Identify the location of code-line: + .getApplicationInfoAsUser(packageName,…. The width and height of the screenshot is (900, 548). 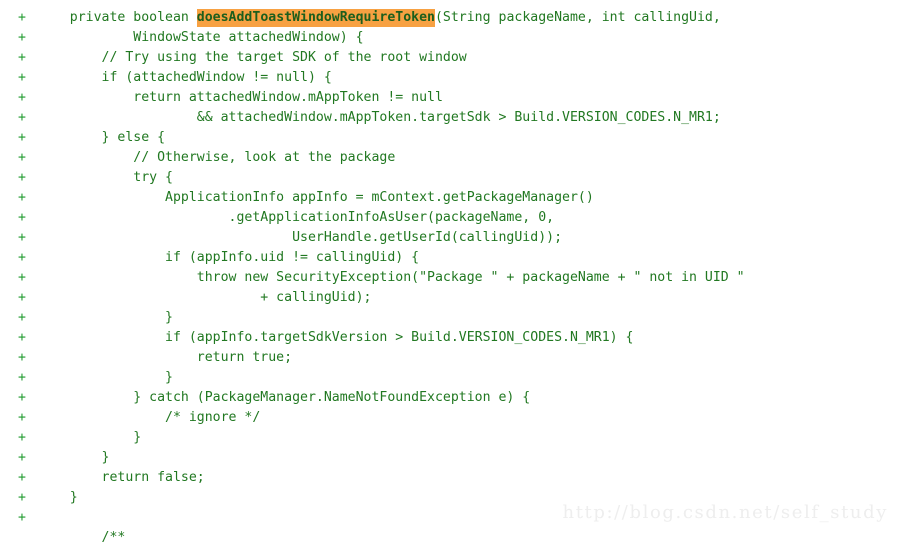
(450, 218).